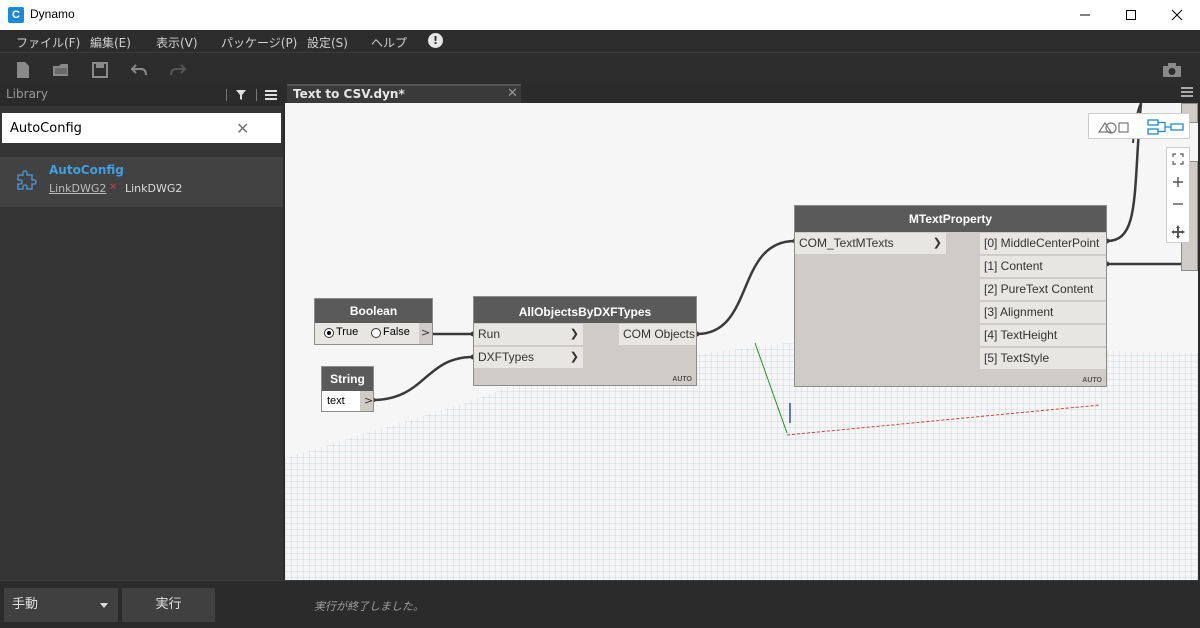 Image resolution: width=1200 pixels, height=628 pixels. Describe the element at coordinates (528, 334) in the screenshot. I see `input-port-run: Run ❯` at that location.